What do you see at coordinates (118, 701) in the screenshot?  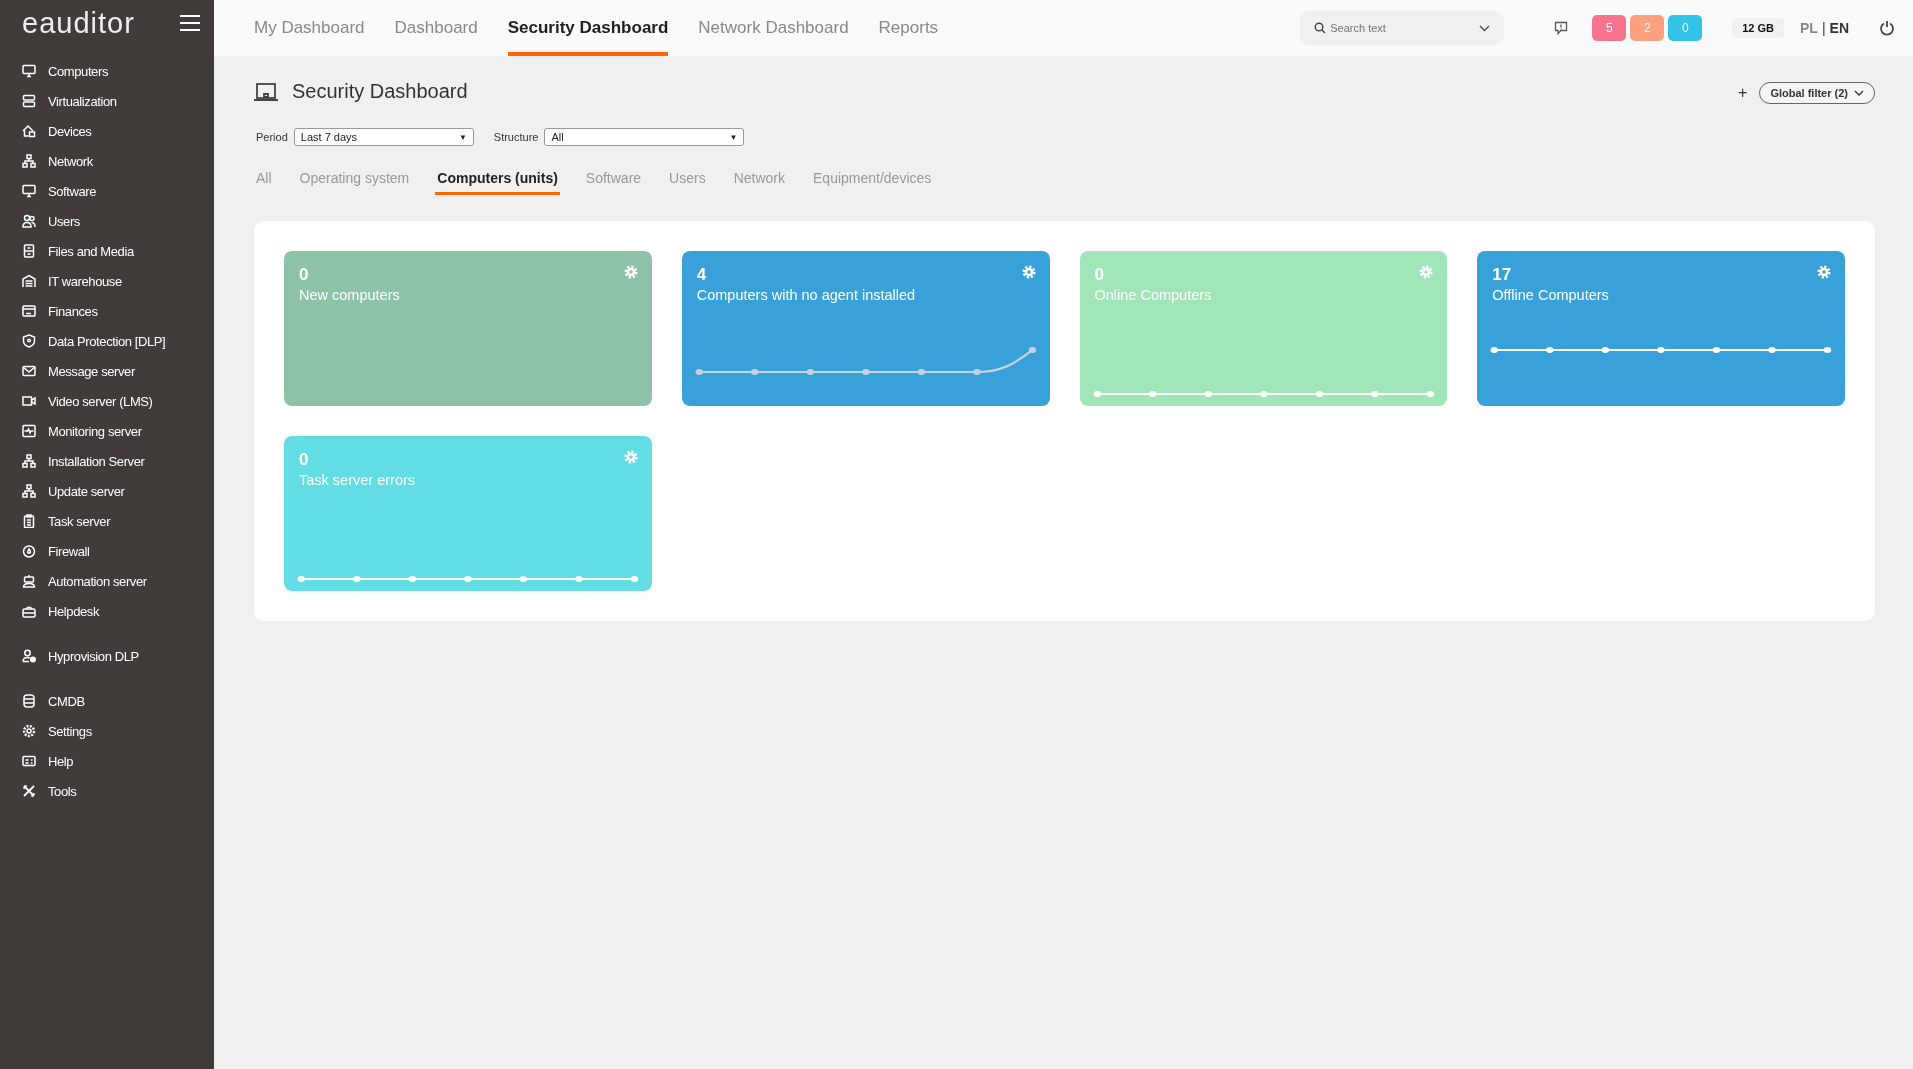 I see `sidebar-item: CMDB` at bounding box center [118, 701].